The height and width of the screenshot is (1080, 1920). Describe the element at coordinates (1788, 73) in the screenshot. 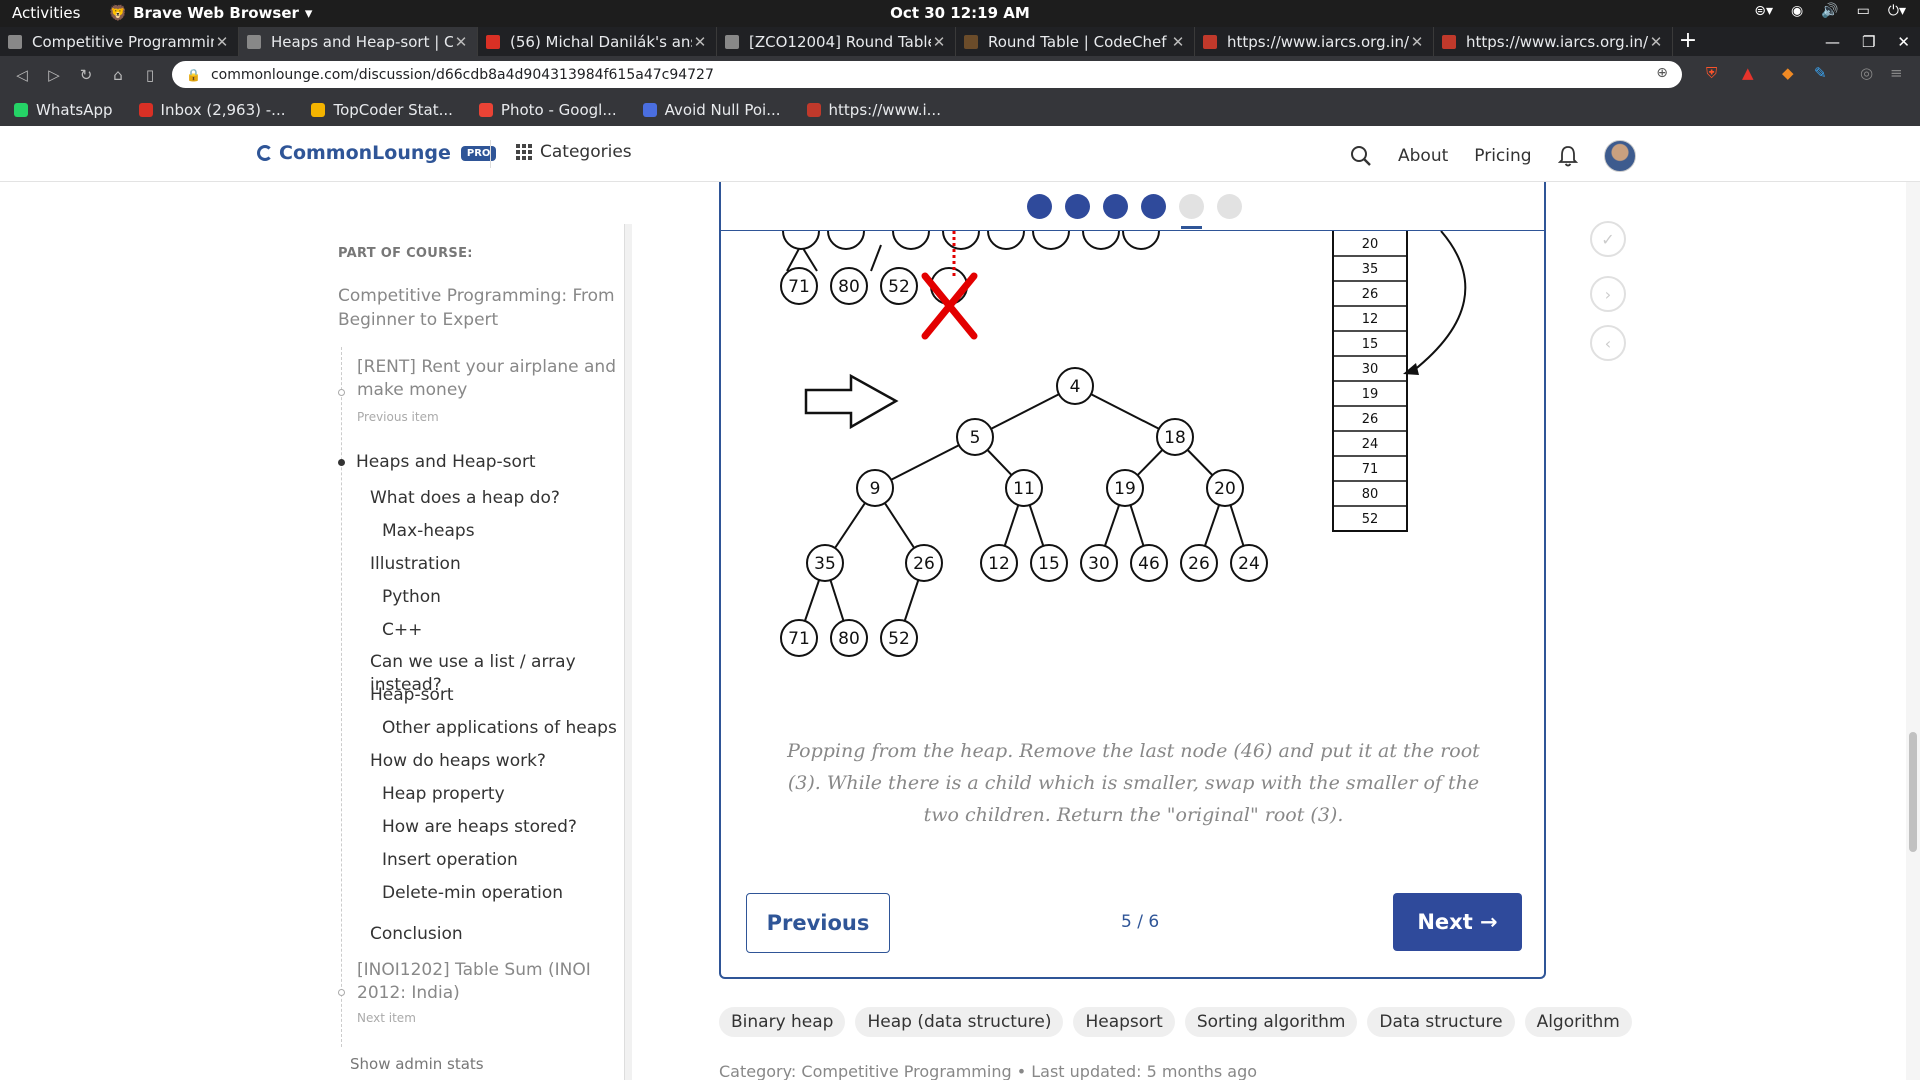

I see `extension-icon: ◆` at that location.